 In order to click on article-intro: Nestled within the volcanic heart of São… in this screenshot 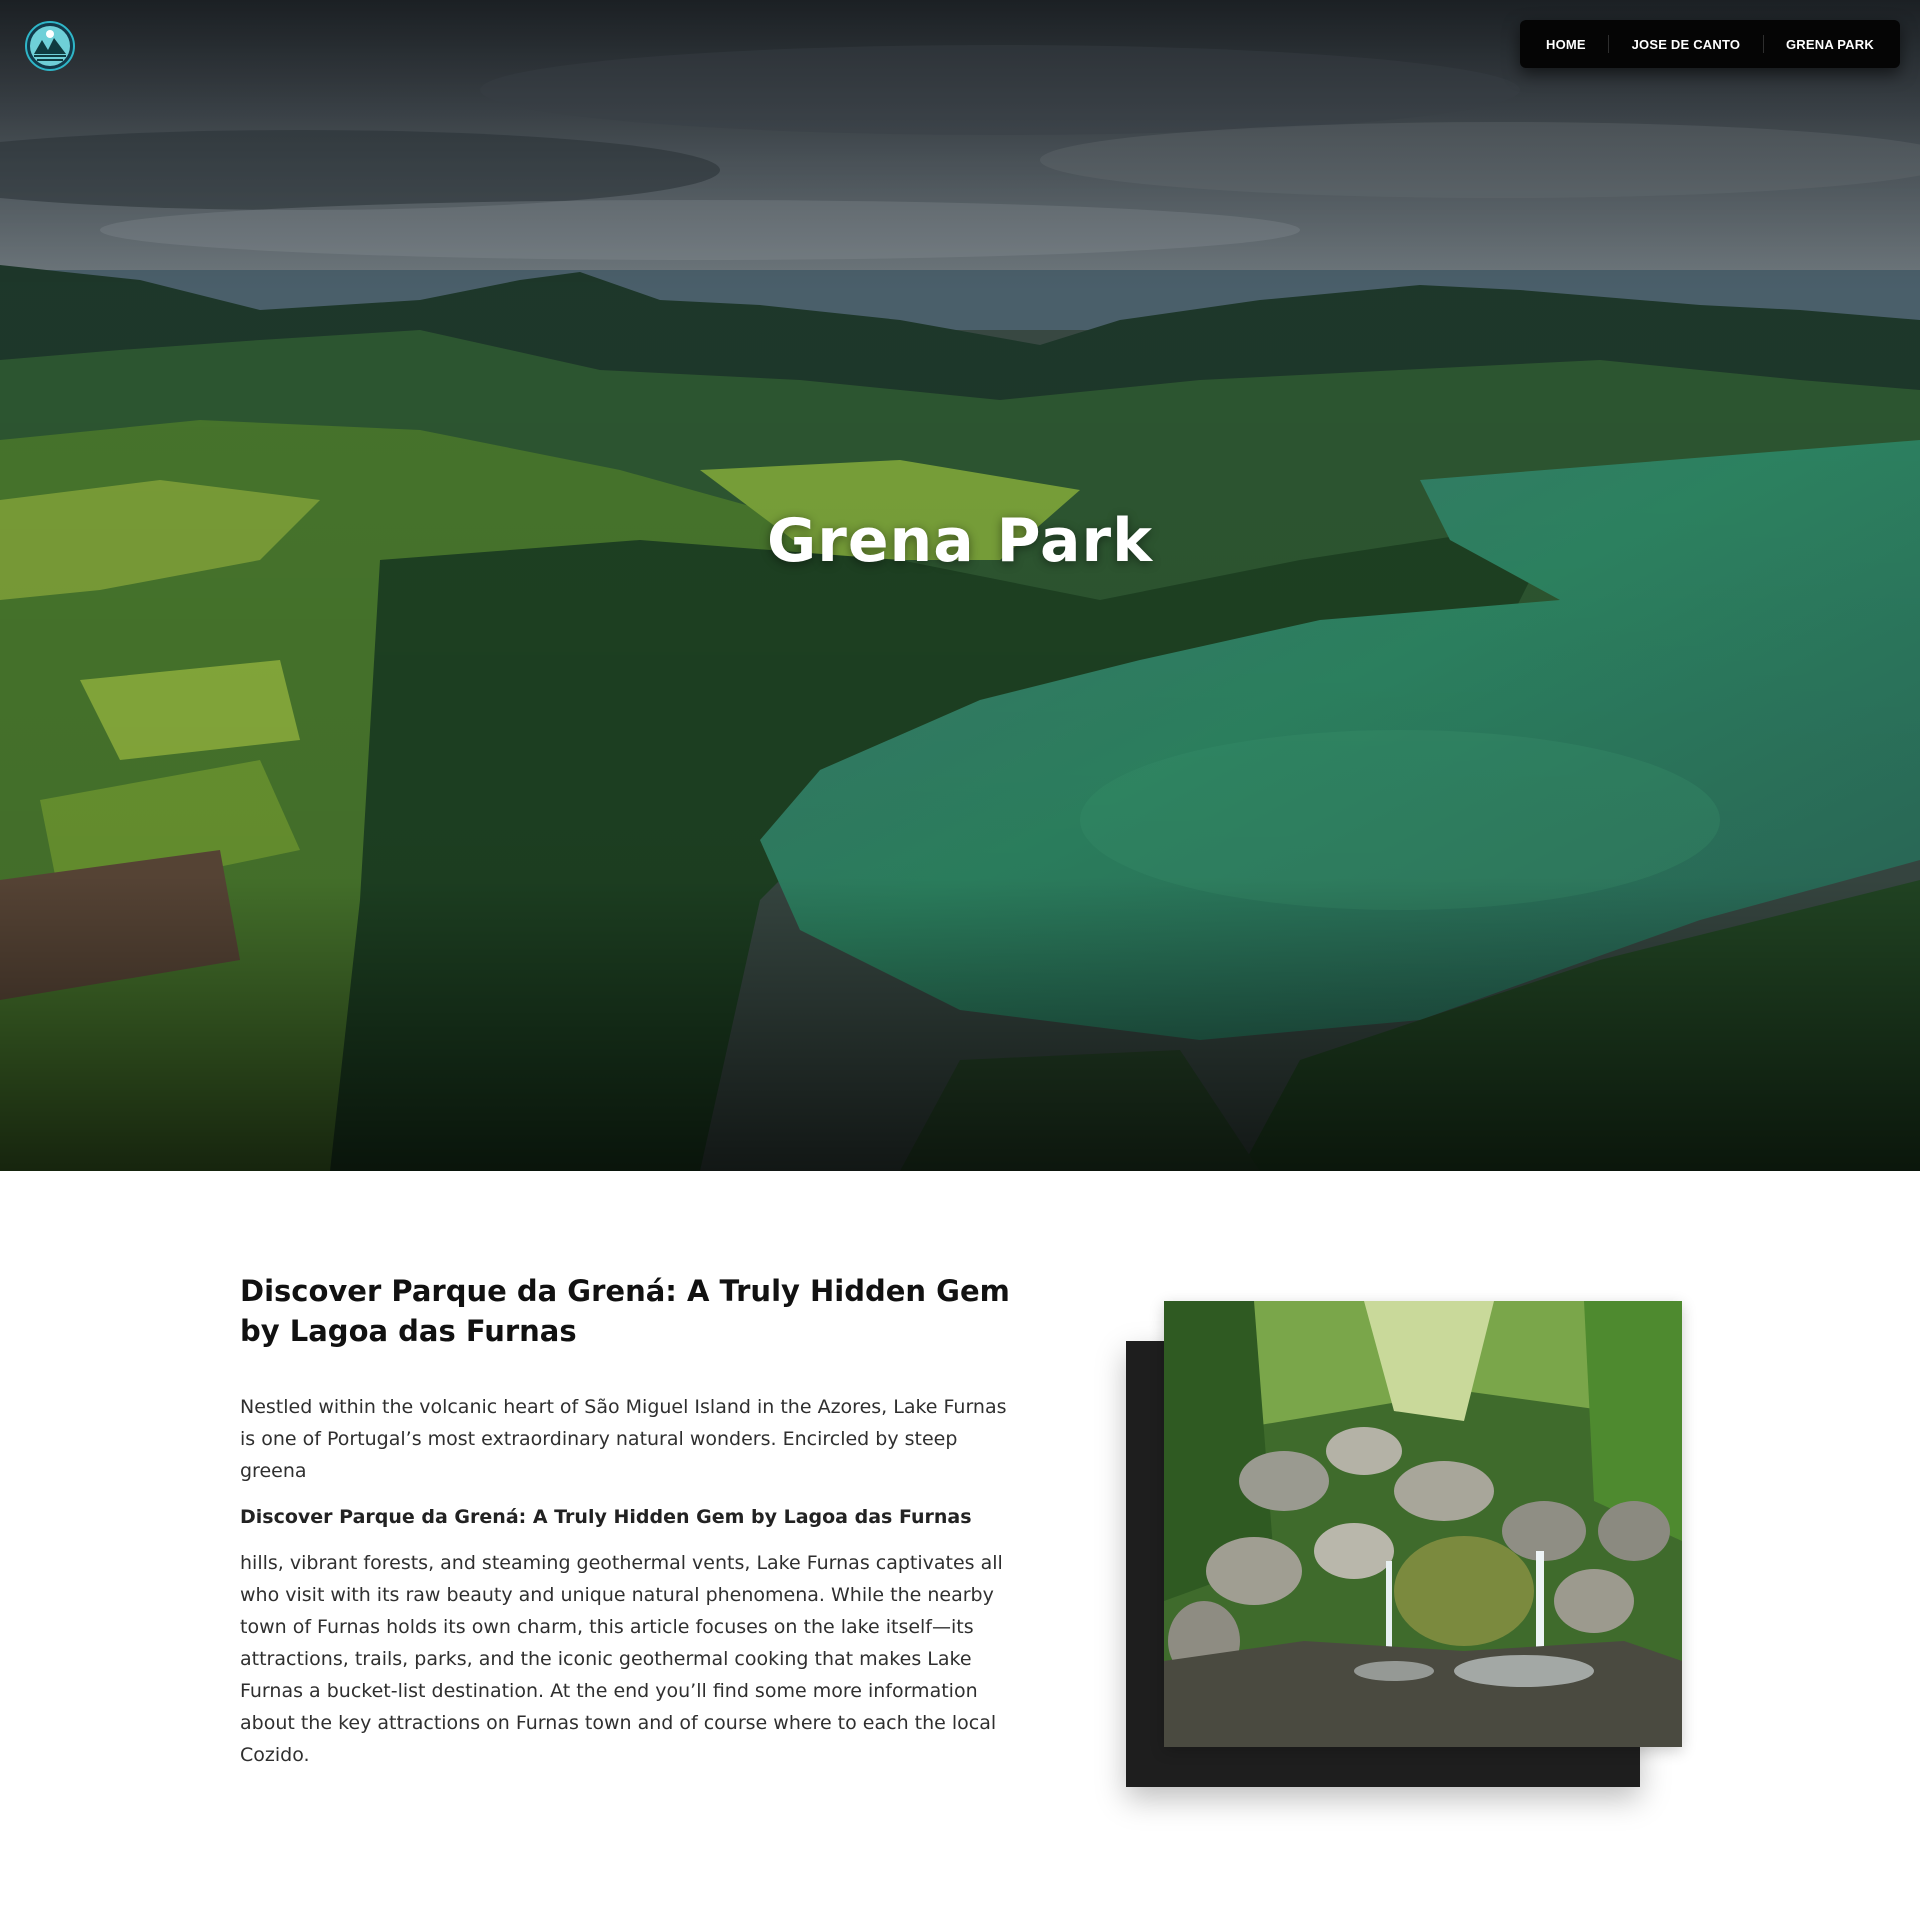, I will do `click(623, 1439)`.